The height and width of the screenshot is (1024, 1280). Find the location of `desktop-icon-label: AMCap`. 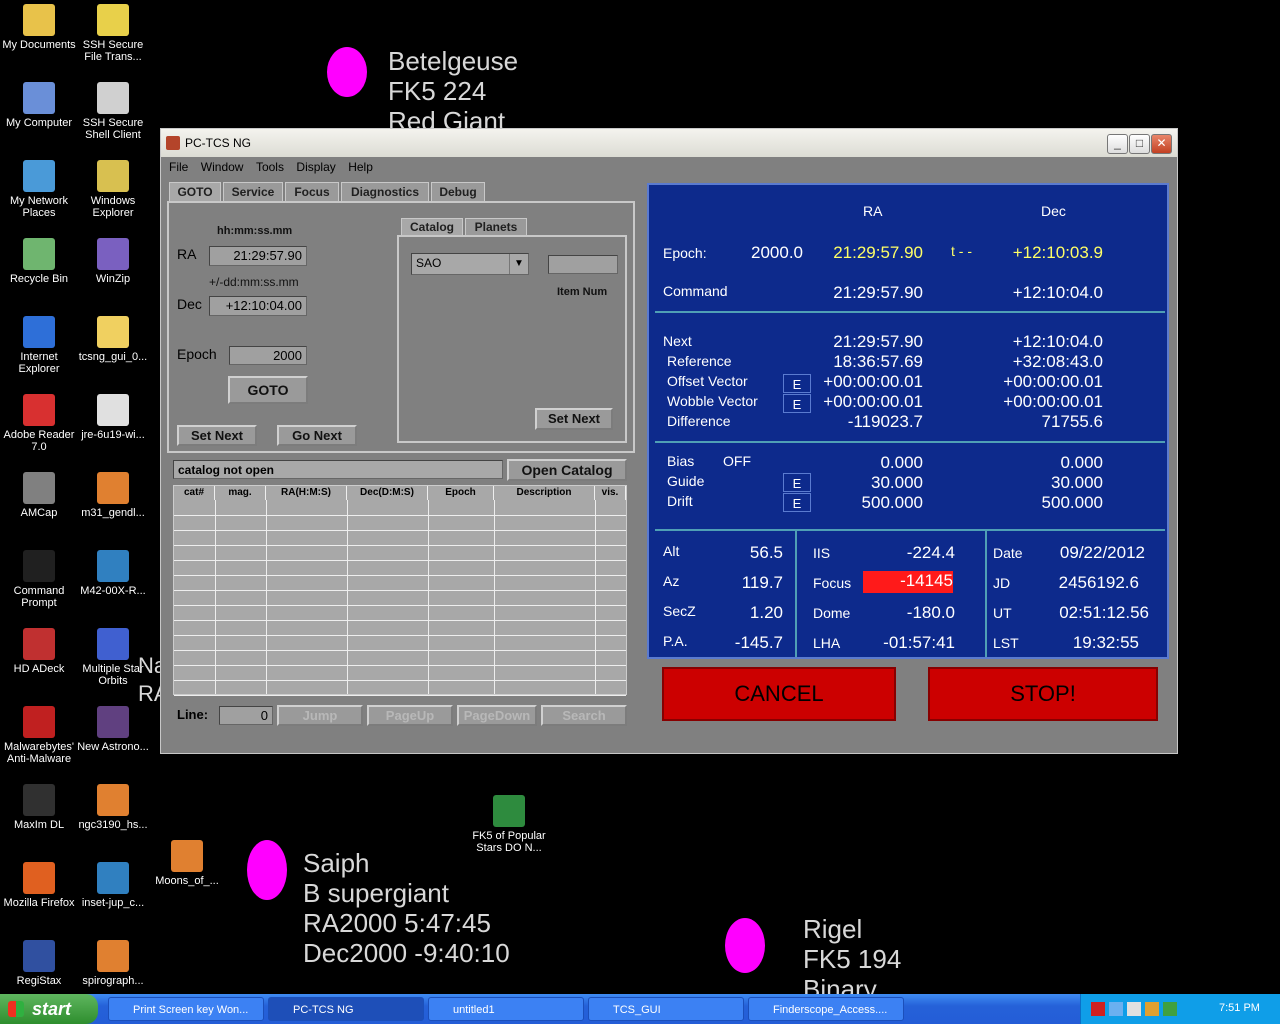

desktop-icon-label: AMCap is located at coordinates (39, 513).